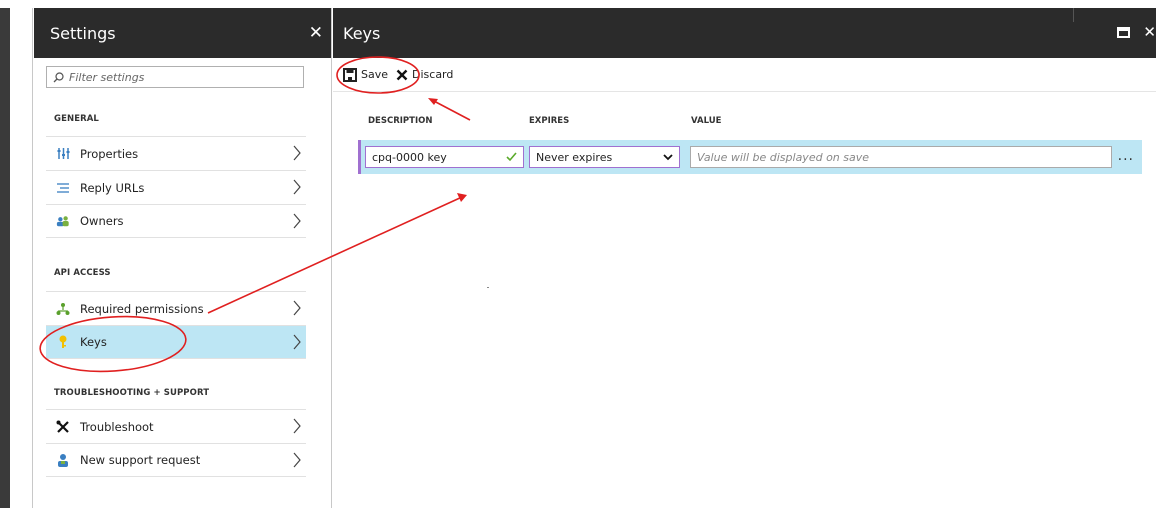 The width and height of the screenshot is (1156, 508). Describe the element at coordinates (362, 33) in the screenshot. I see `keys-title: Keys` at that location.